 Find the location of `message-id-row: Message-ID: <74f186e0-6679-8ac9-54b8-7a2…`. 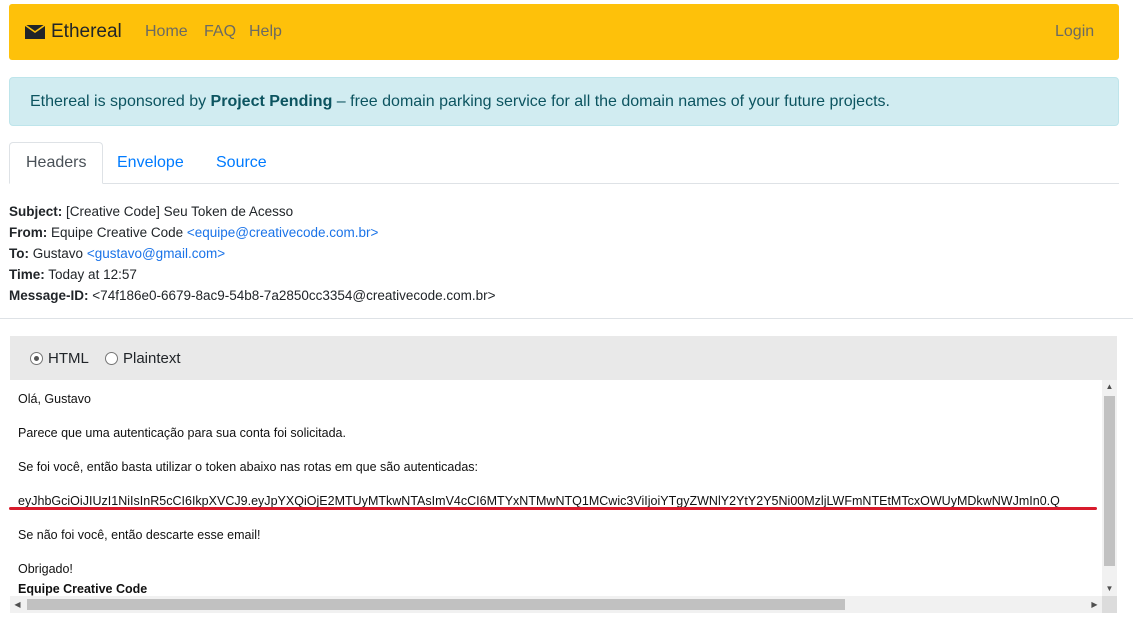

message-id-row: Message-ID: <74f186e0-6679-8ac9-54b8-7a2… is located at coordinates (252, 295).